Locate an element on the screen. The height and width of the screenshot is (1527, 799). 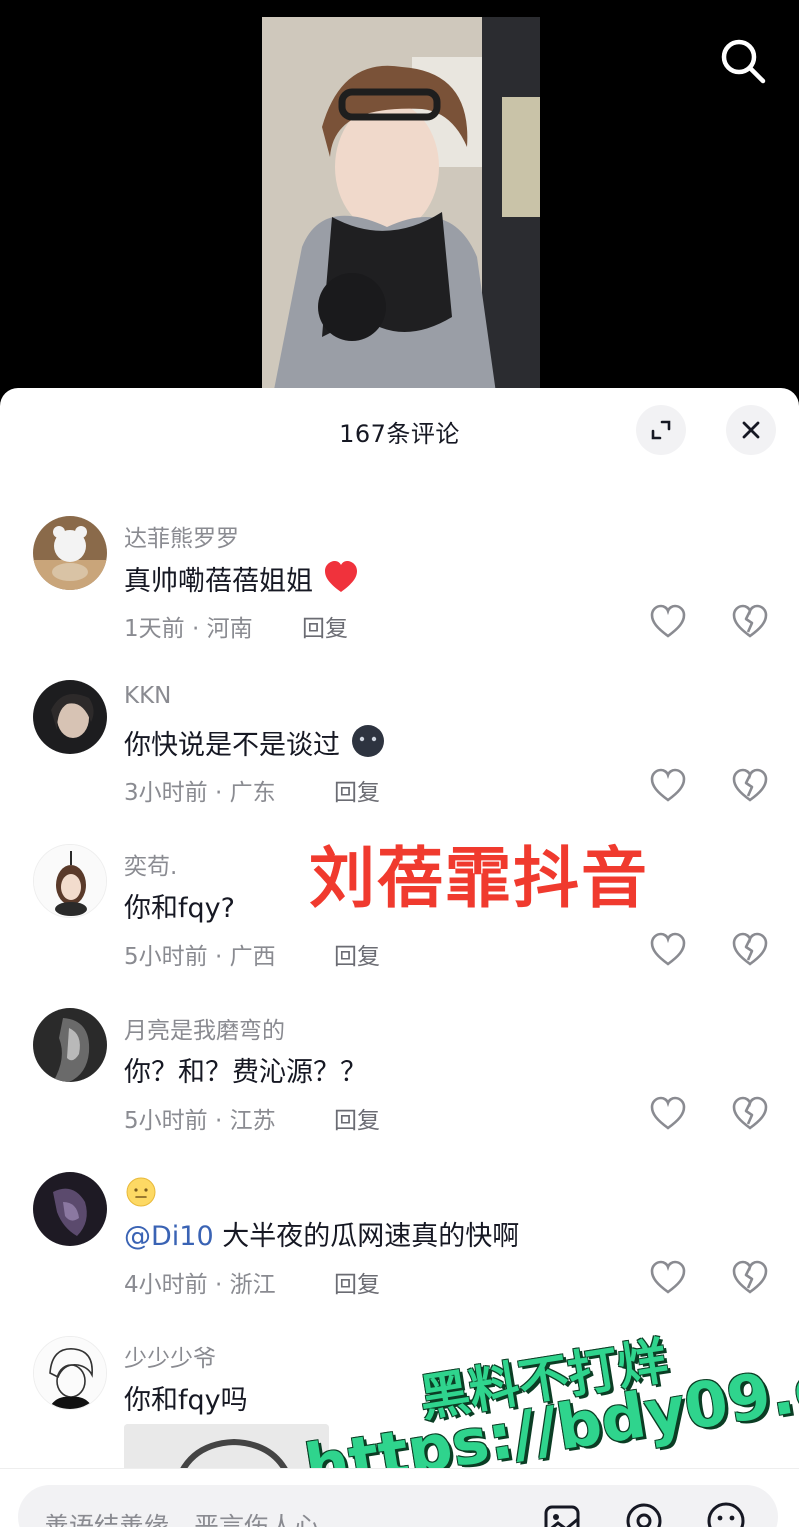
comment-text: 真帅嘞蓓蓓姐姐 is located at coordinates (242, 578).